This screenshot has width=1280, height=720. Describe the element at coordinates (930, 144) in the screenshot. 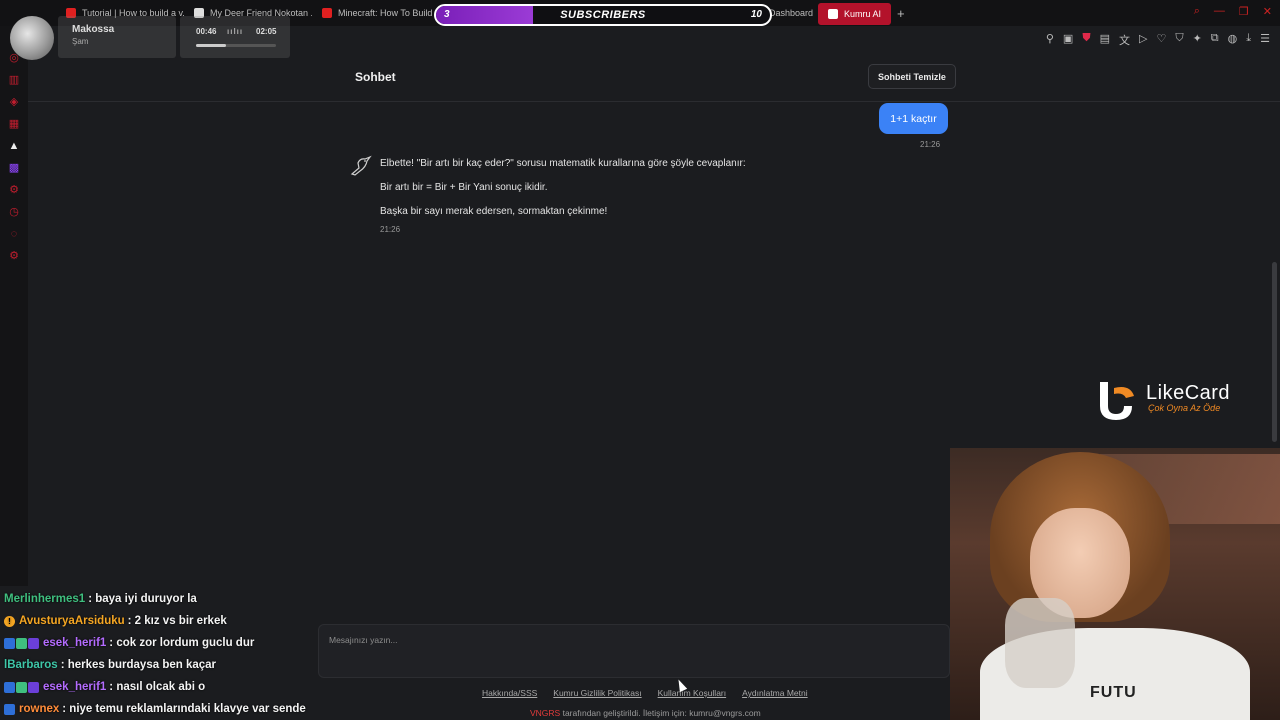

I see `user-message-time: 21:26` at that location.